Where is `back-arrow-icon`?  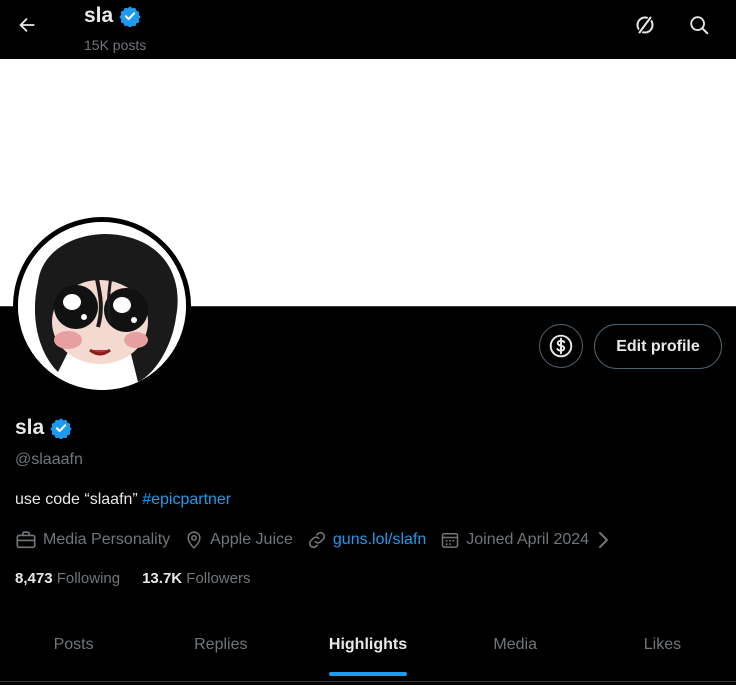
back-arrow-icon is located at coordinates (27, 25).